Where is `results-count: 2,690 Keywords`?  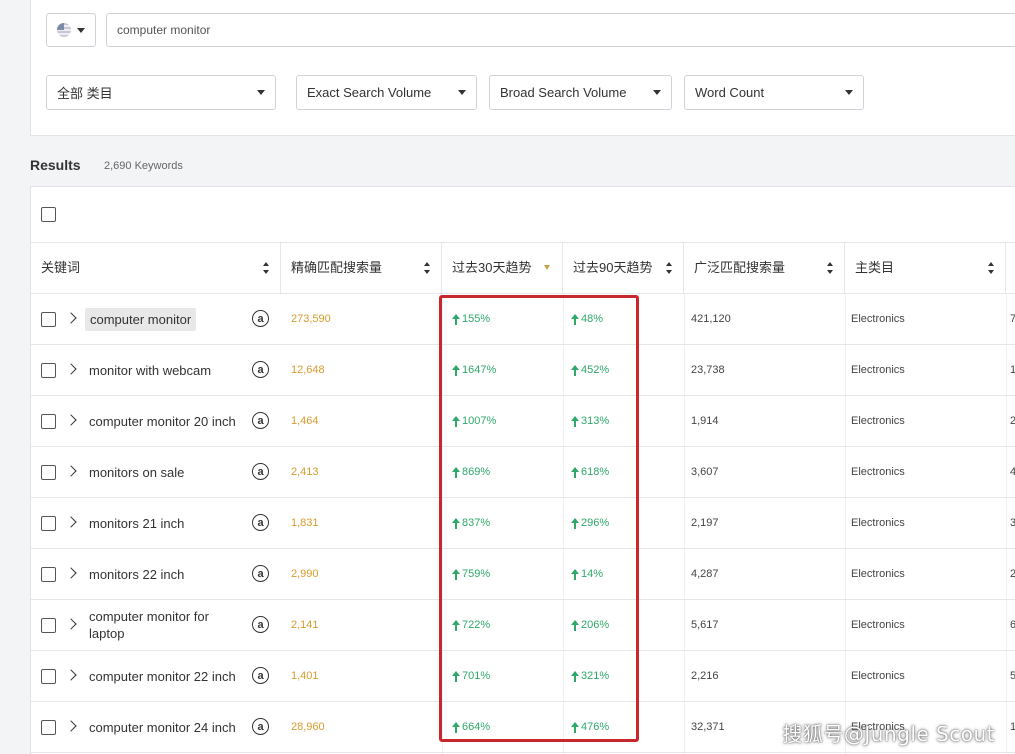
results-count: 2,690 Keywords is located at coordinates (143, 166).